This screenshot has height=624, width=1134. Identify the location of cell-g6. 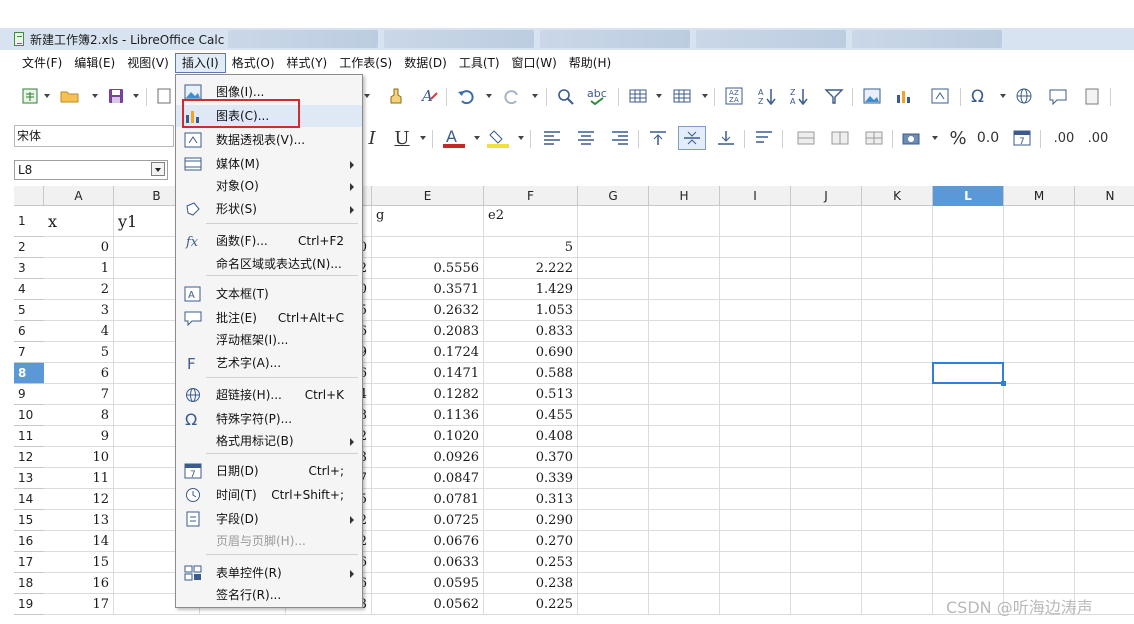
(613, 331).